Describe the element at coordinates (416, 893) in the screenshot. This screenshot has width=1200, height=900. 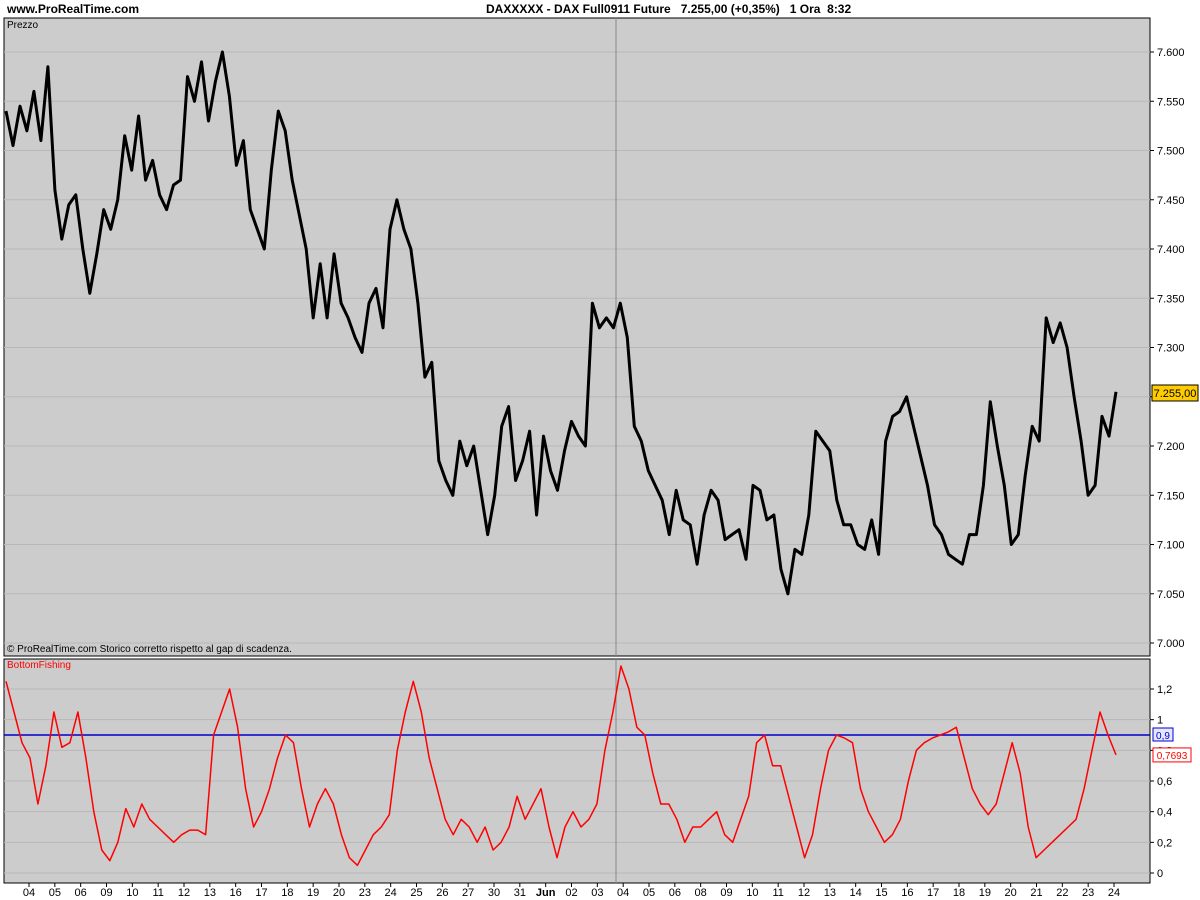
I see `time-tick-label: 25` at that location.